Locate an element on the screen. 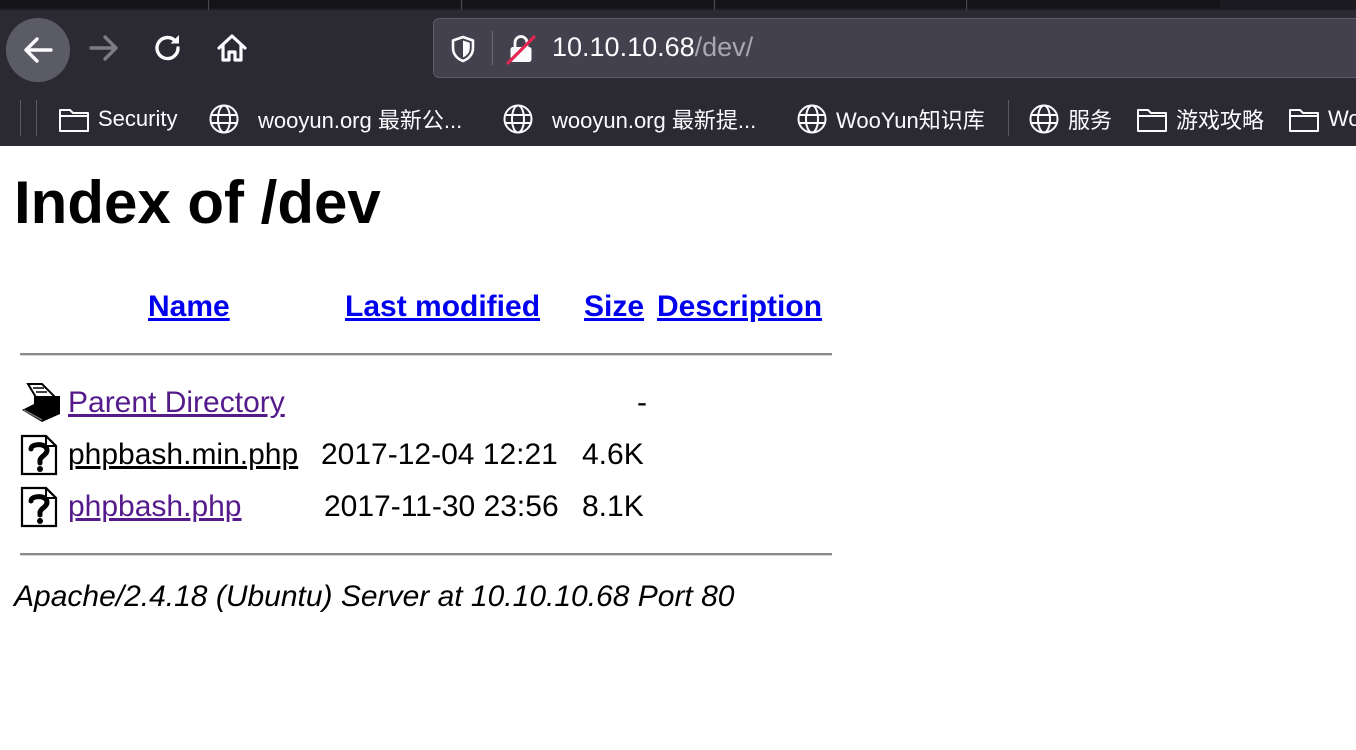  url-separator is located at coordinates (492, 48).